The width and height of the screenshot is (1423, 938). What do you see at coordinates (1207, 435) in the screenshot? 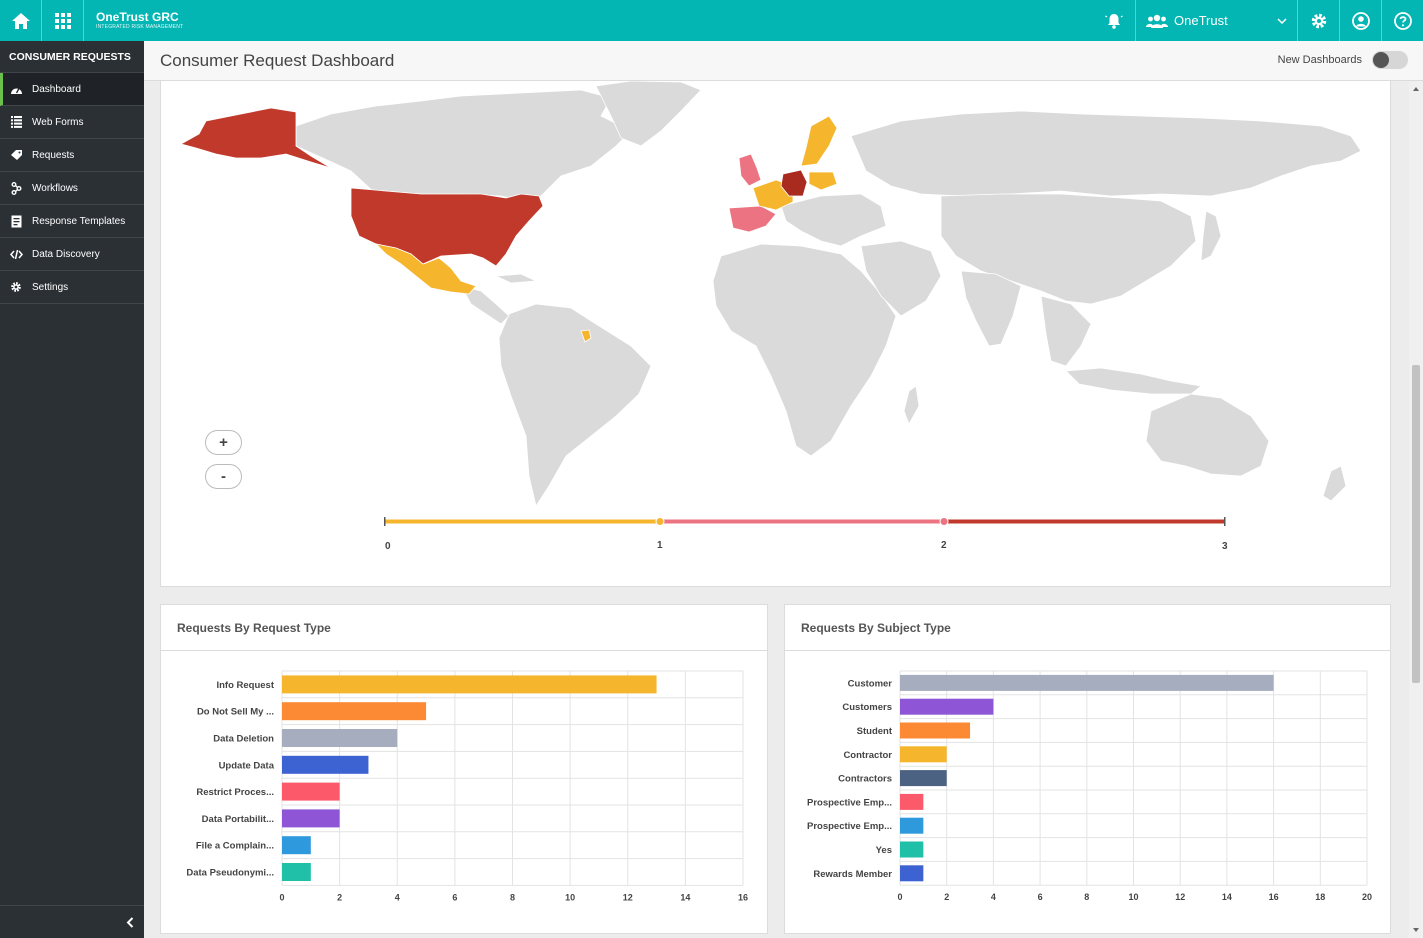
I see `map-country-australia` at bounding box center [1207, 435].